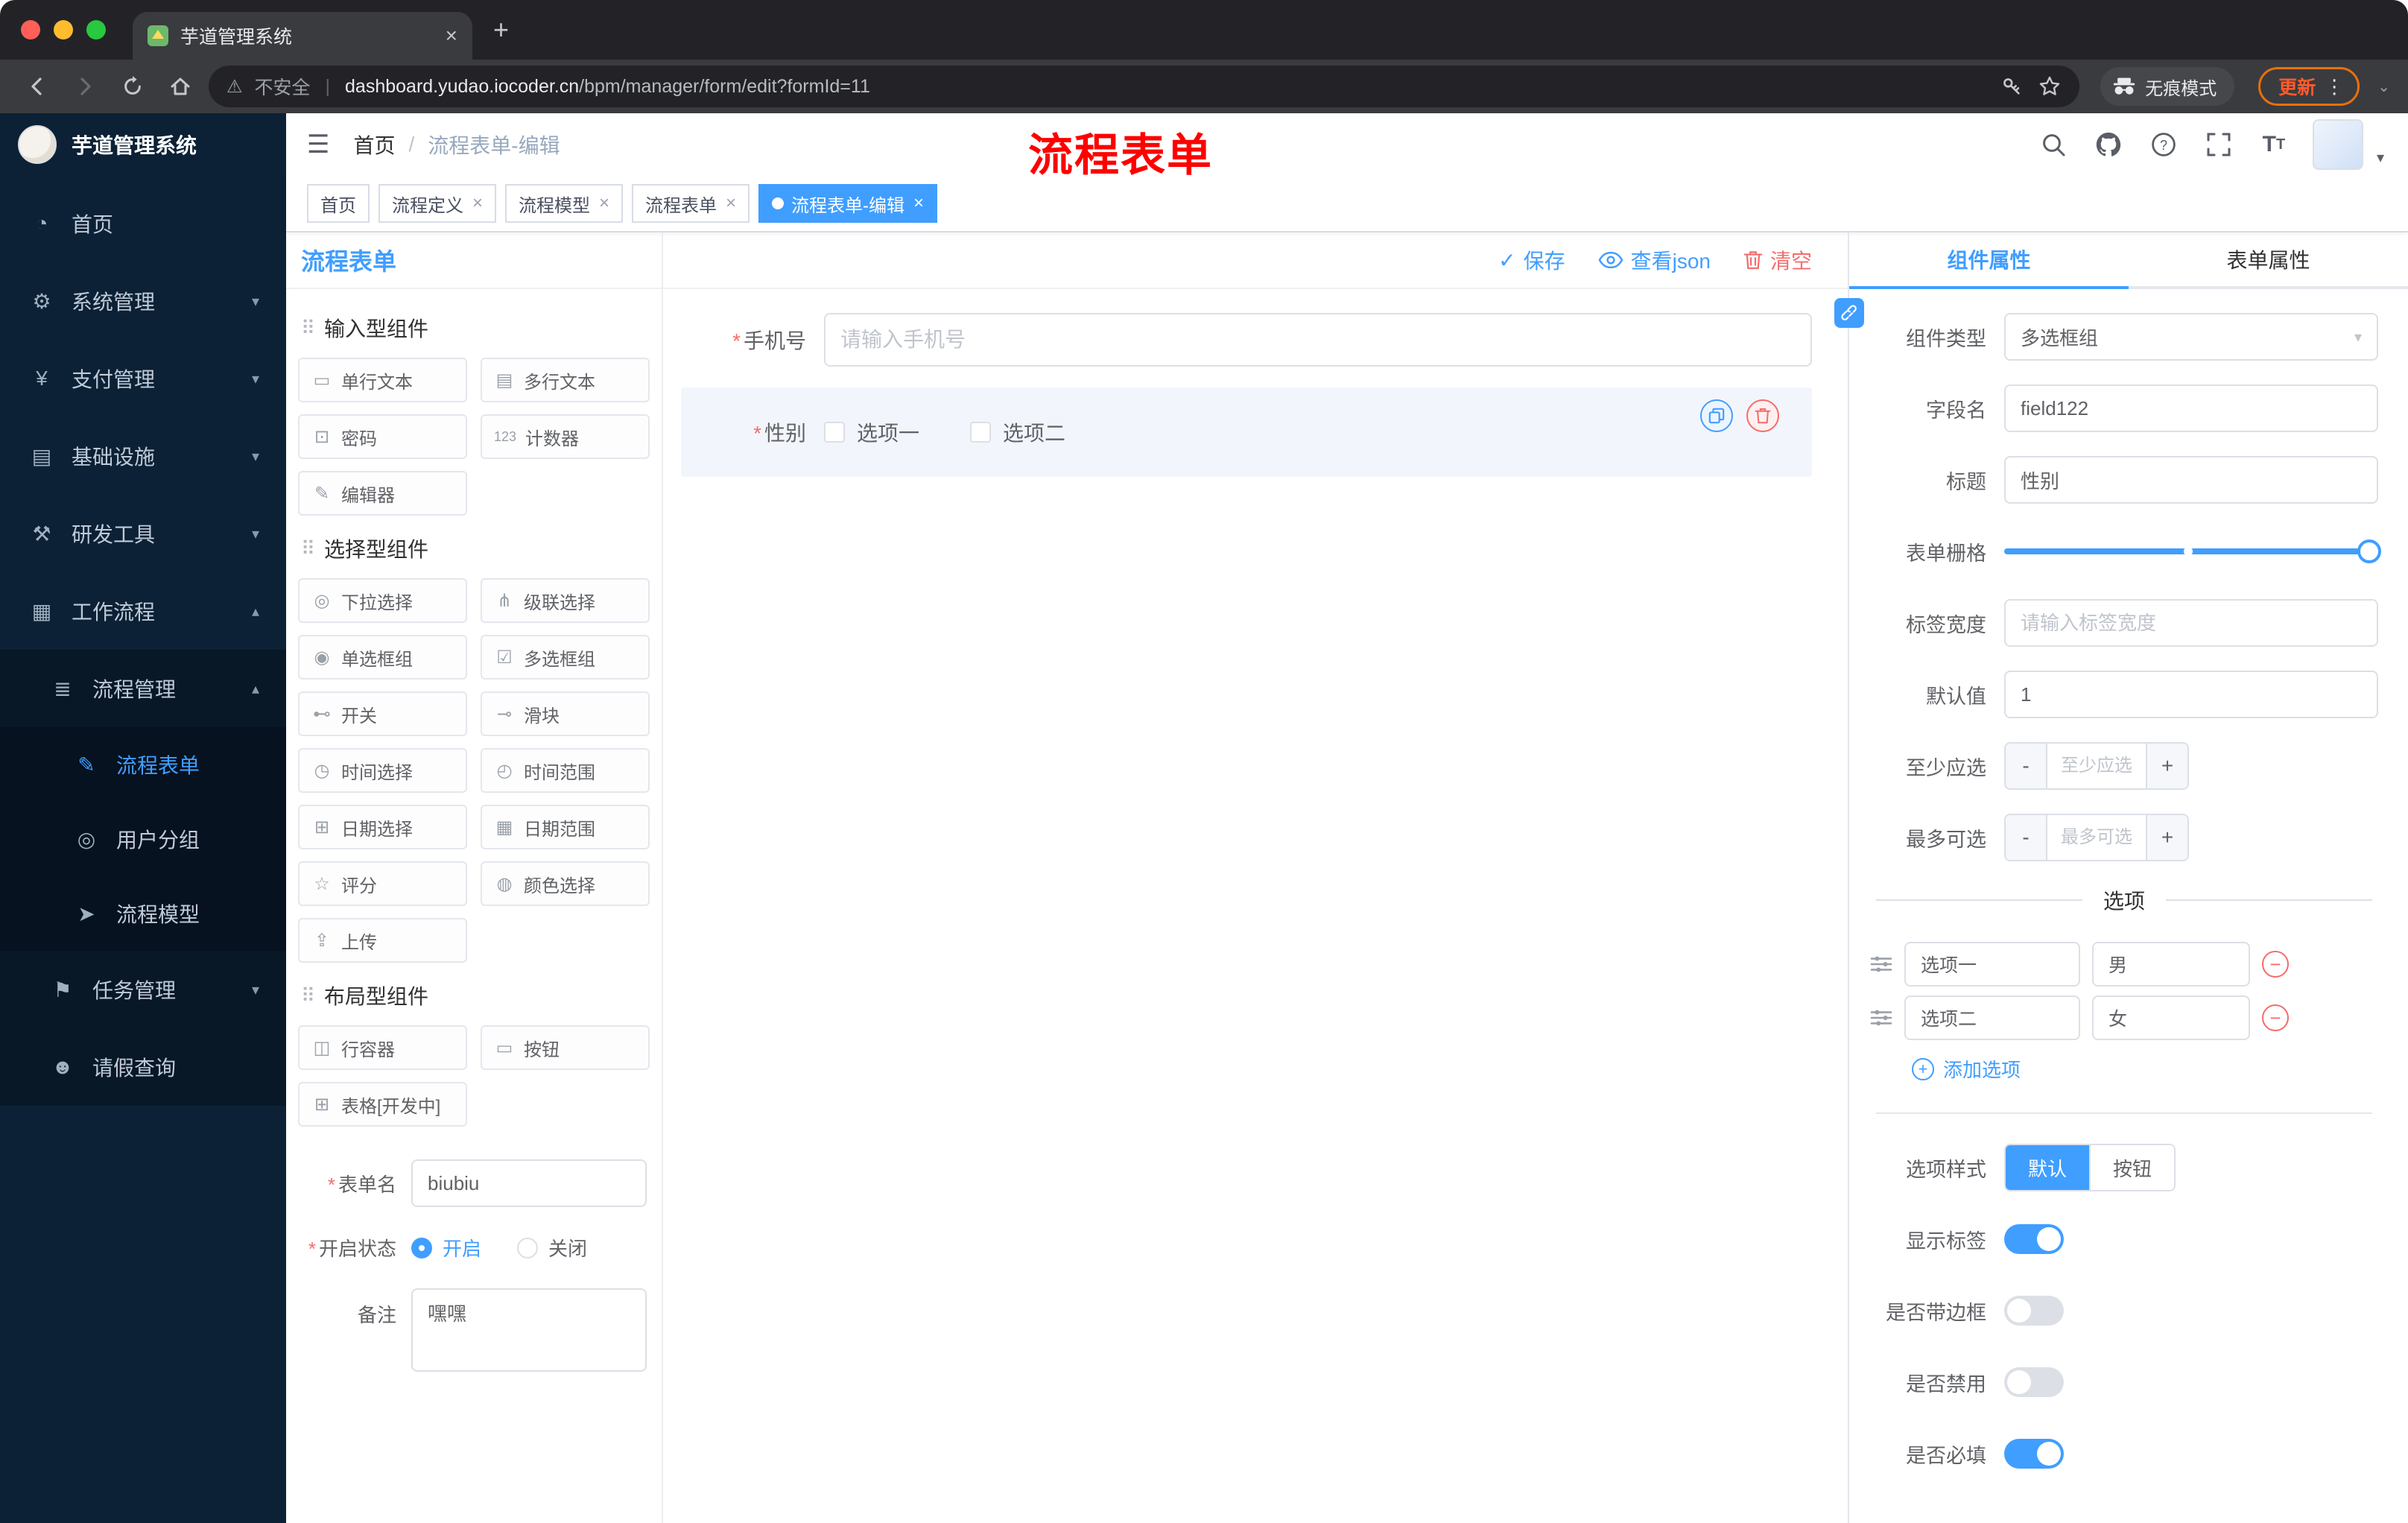  Describe the element at coordinates (2268, 259) in the screenshot. I see `tab-form-props: 表单属性` at that location.